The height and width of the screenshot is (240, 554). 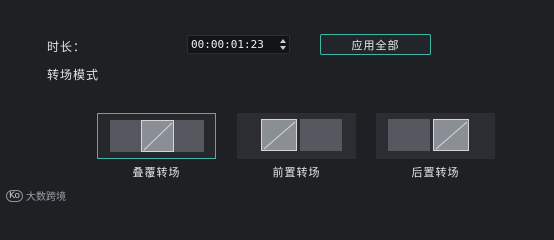 What do you see at coordinates (451, 135) in the screenshot?
I see `transition-back-icon` at bounding box center [451, 135].